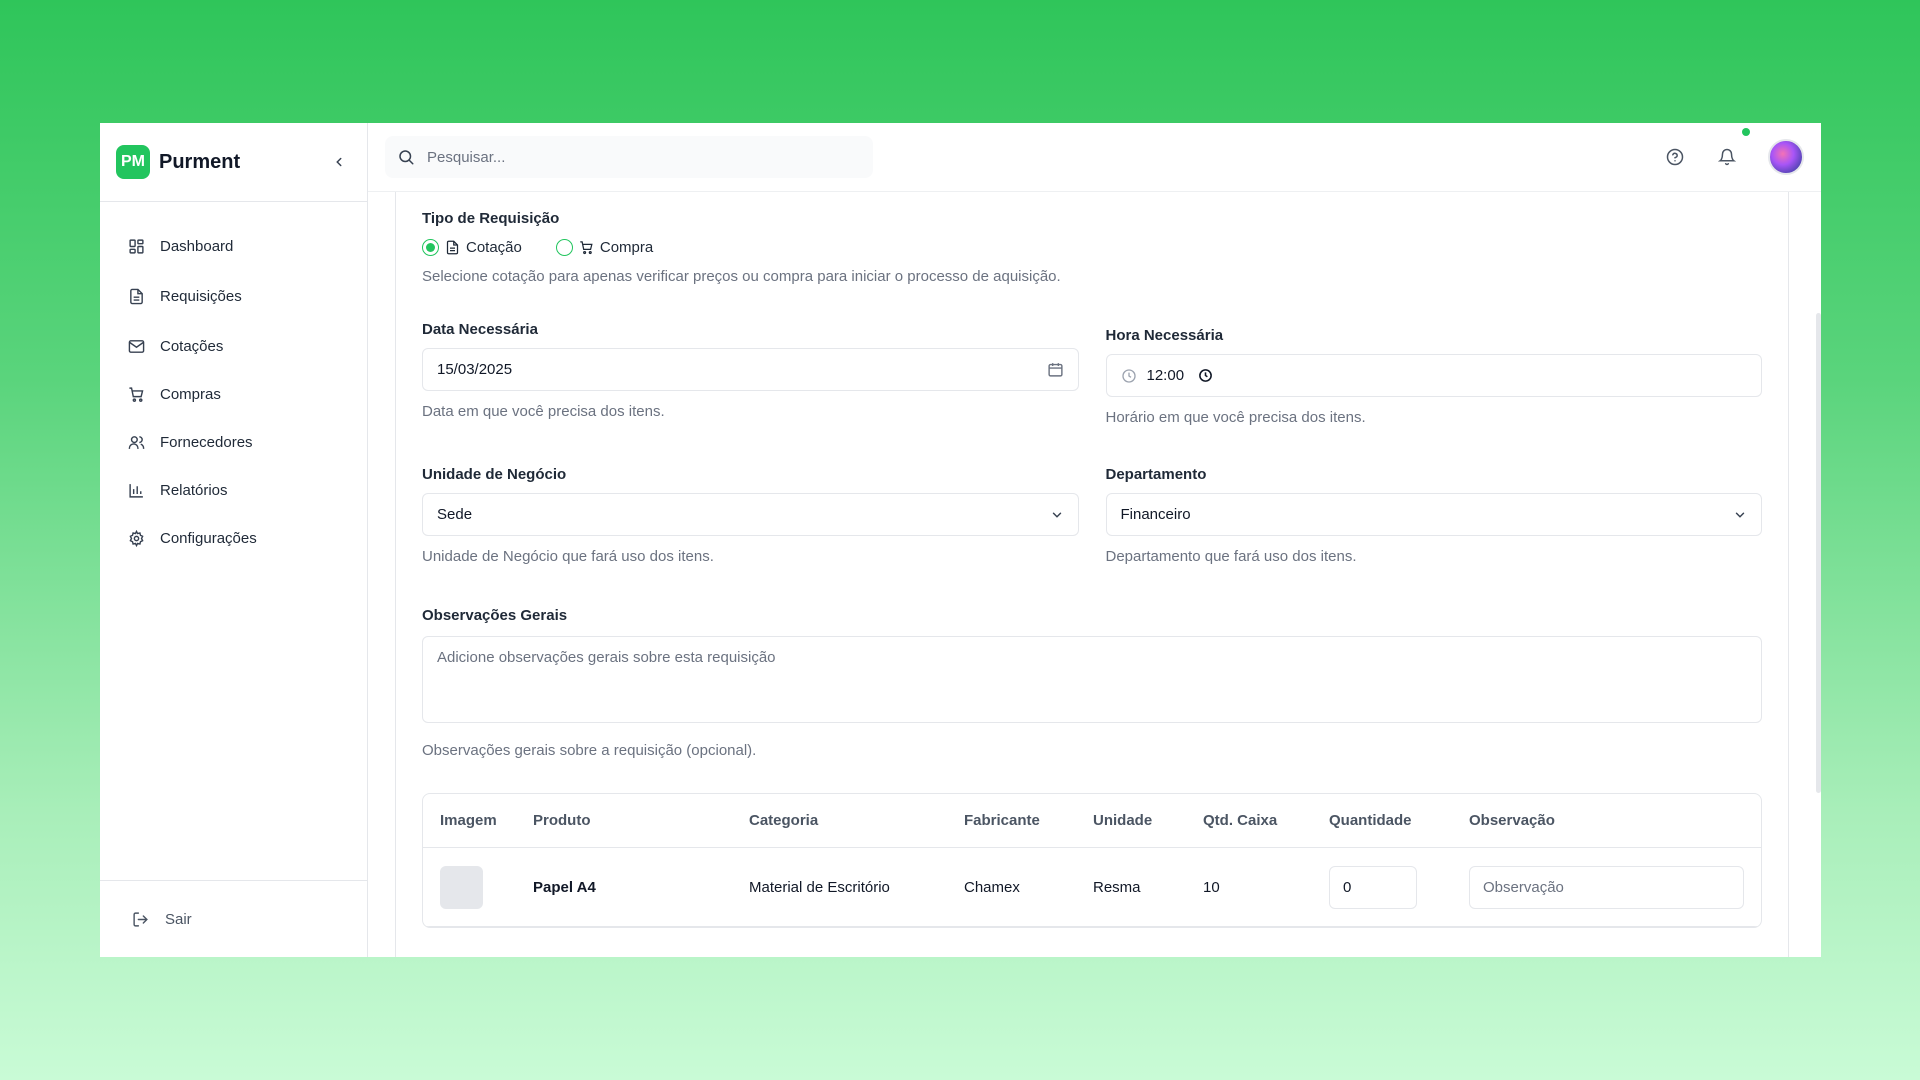 The height and width of the screenshot is (1080, 1920). What do you see at coordinates (1156, 474) in the screenshot?
I see `departamento-label: Departamento` at bounding box center [1156, 474].